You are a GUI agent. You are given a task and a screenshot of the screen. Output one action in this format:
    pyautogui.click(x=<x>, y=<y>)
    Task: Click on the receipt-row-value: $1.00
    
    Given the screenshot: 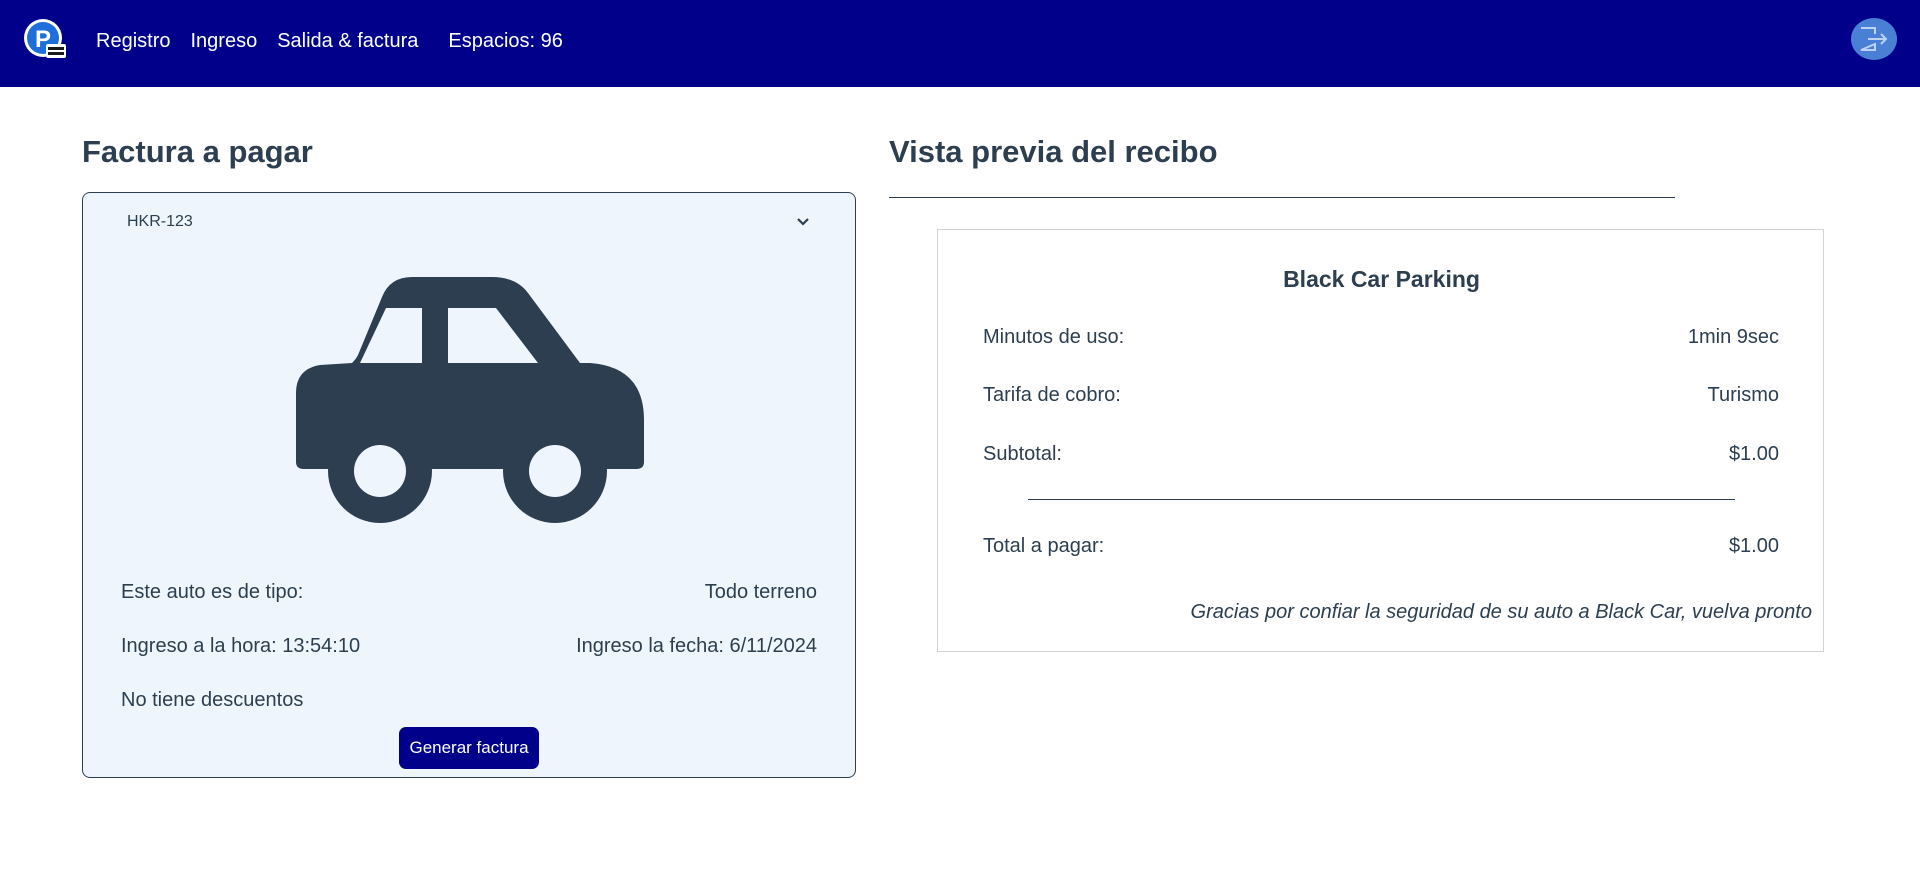 What is the action you would take?
    pyautogui.click(x=1753, y=454)
    